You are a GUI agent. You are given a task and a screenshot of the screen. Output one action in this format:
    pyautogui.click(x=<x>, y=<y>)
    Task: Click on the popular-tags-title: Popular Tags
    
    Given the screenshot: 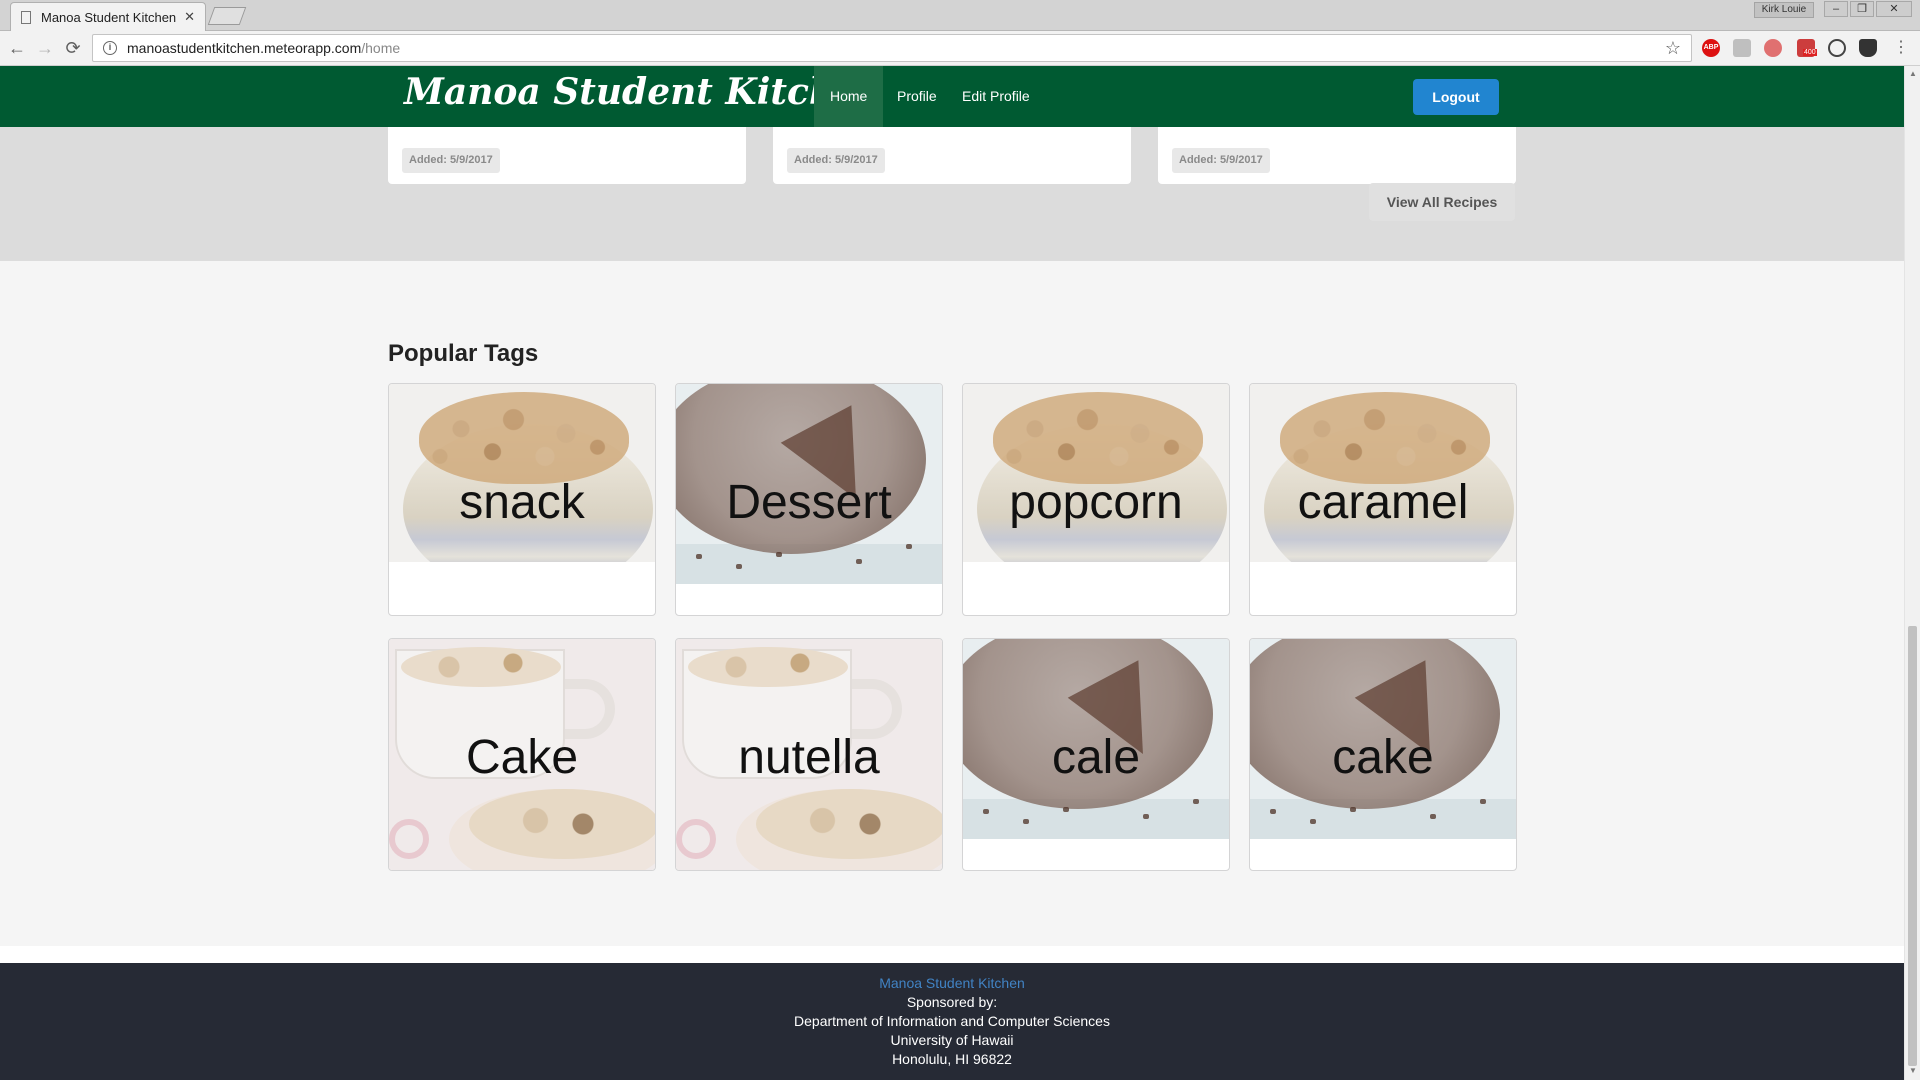 What is the action you would take?
    pyautogui.click(x=463, y=353)
    